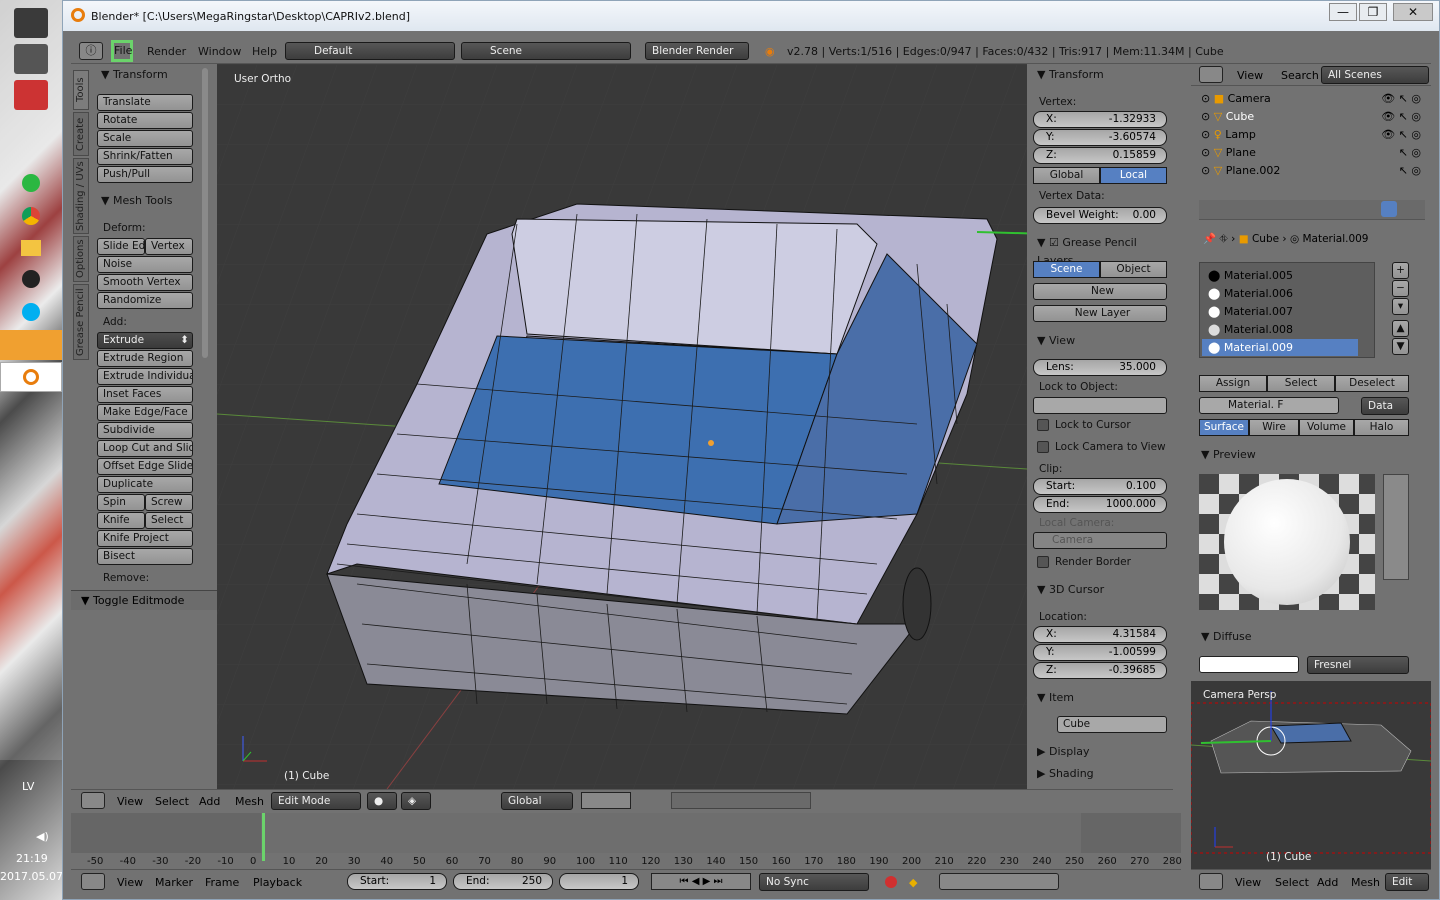 This screenshot has height=900, width=1440. Describe the element at coordinates (1248, 882) in the screenshot. I see `camera-view-menu: View` at that location.